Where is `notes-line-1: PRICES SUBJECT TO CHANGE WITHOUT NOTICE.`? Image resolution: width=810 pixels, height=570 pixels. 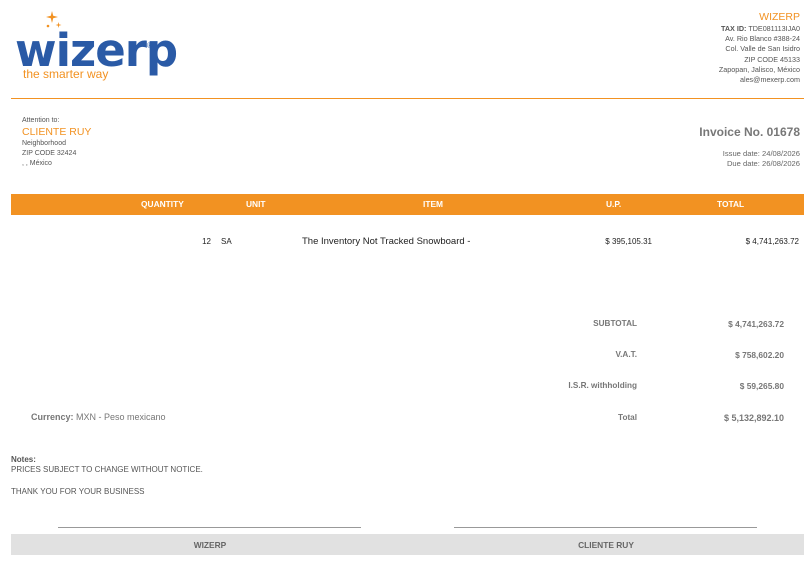
notes-line-1: PRICES SUBJECT TO CHANGE WITHOUT NOTICE. is located at coordinates (107, 469).